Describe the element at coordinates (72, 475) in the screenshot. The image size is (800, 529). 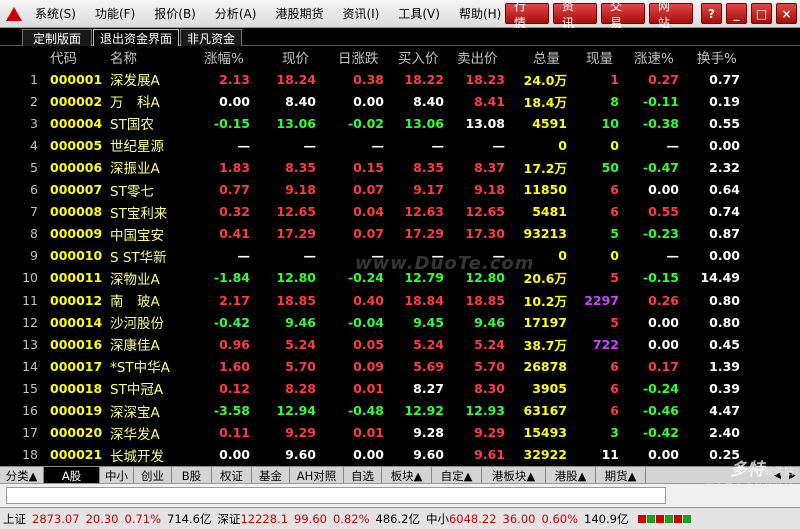
I see `cat-tab-a-share: A股` at that location.